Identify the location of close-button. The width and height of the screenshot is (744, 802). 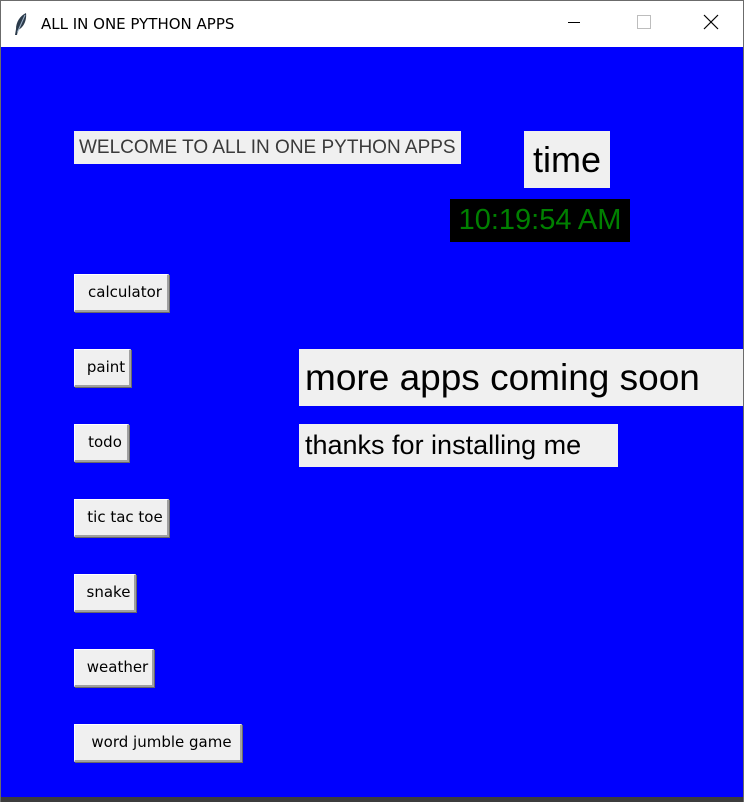
(711, 24).